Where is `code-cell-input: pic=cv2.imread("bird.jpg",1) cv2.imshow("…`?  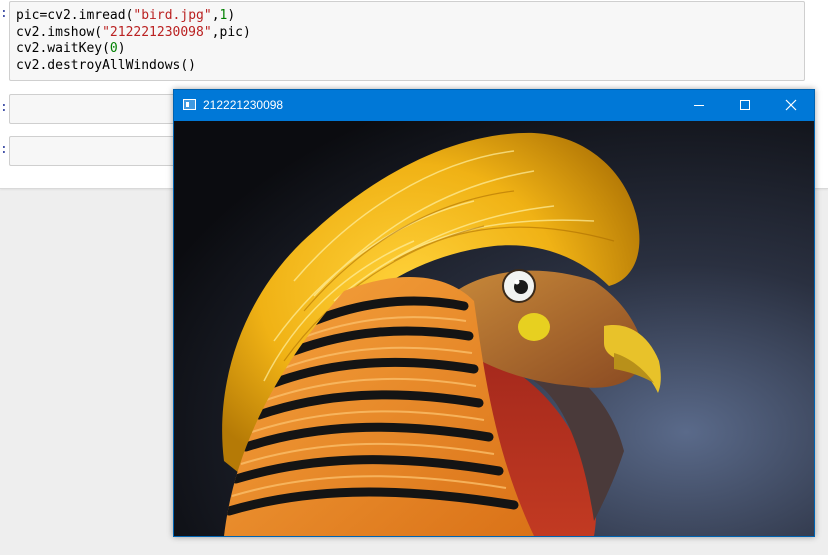 code-cell-input: pic=cv2.imread("bird.jpg",1) cv2.imshow("… is located at coordinates (407, 41).